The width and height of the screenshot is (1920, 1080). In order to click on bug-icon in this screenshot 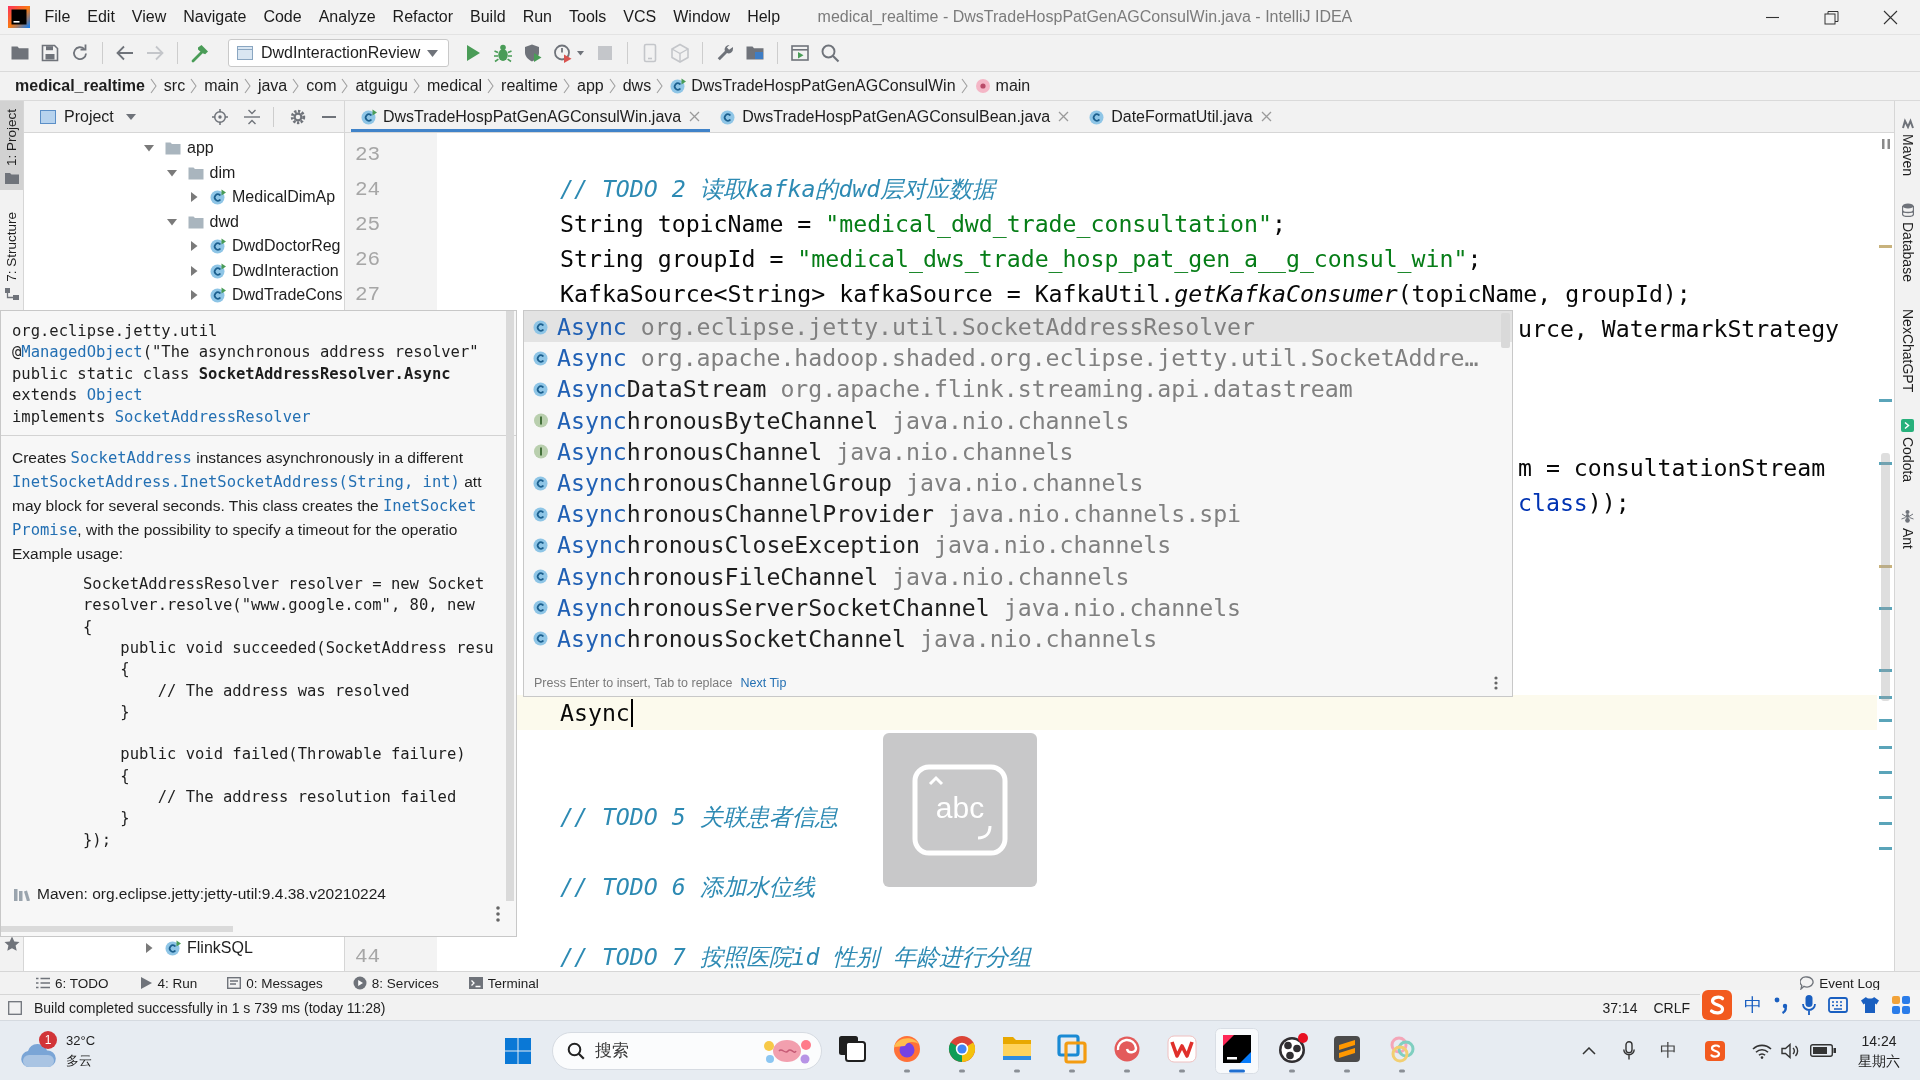, I will do `click(503, 53)`.